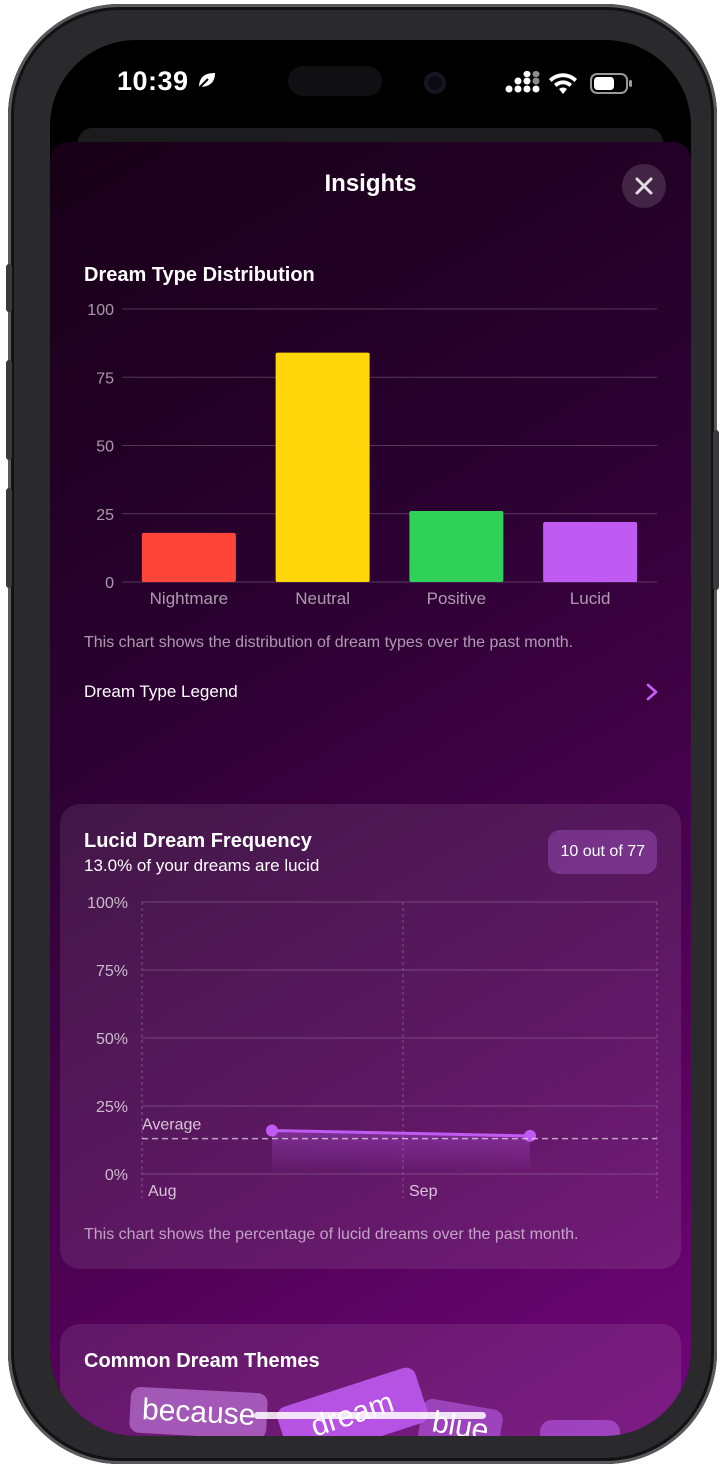 The width and height of the screenshot is (725, 1468). I want to click on y-tick-label: 50, so click(105, 447).